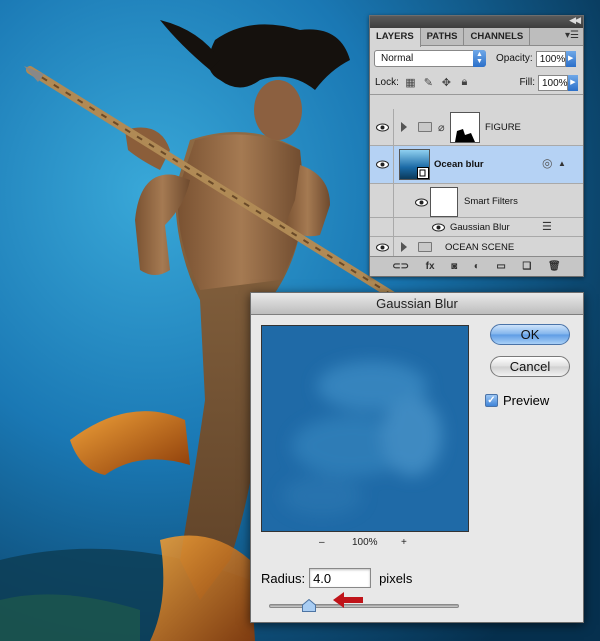 This screenshot has width=600, height=641. I want to click on blend-row: Normal ▲ ▼ Opacity: 100% ▶, so click(476, 58).